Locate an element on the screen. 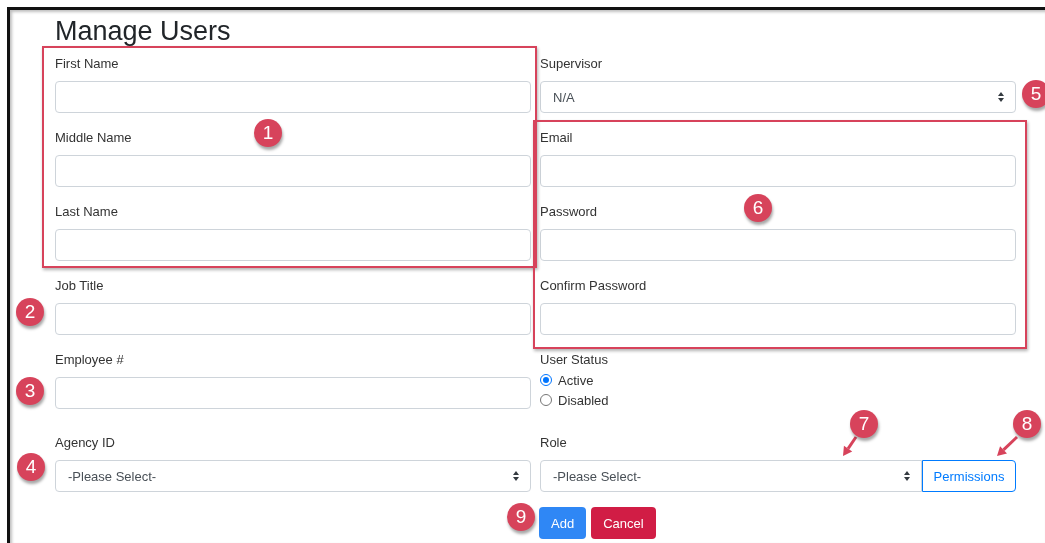 The image size is (1045, 543). field-label: Password is located at coordinates (569, 212).